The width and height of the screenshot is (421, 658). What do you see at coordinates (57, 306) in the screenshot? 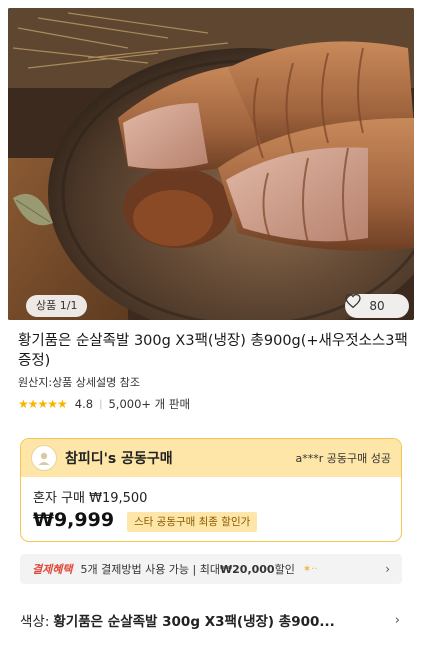
I see `image-counter: 상품 1/1` at bounding box center [57, 306].